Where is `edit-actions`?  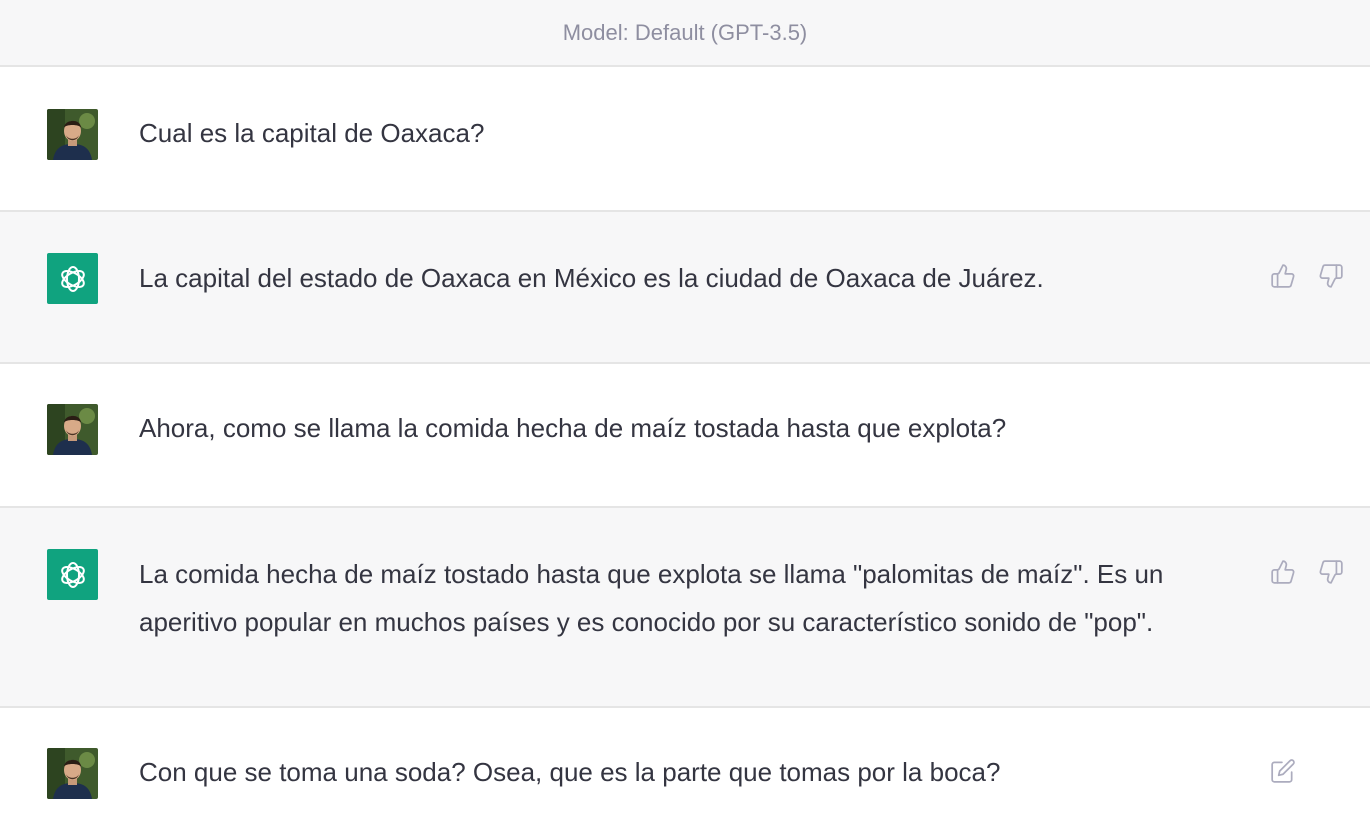
edit-actions is located at coordinates (1283, 771).